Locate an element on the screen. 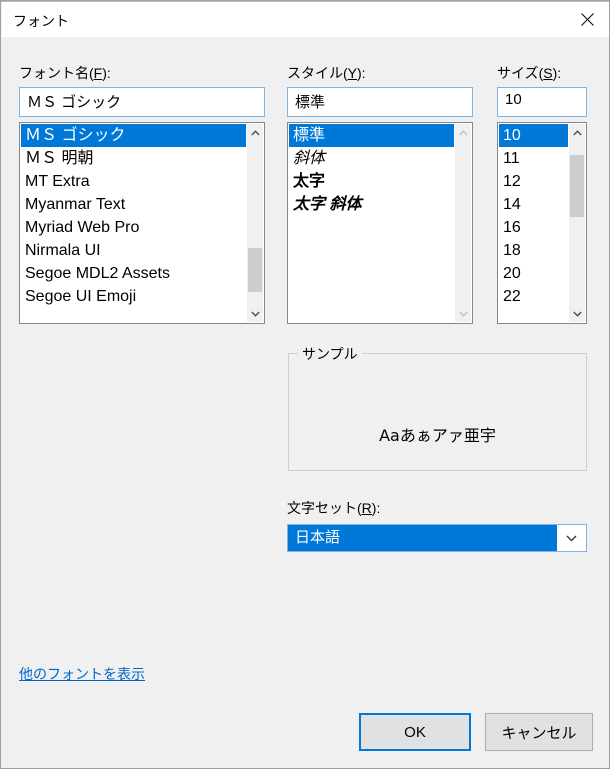 This screenshot has height=769, width=610. charset-selected-value: 日本語 is located at coordinates (422, 538).